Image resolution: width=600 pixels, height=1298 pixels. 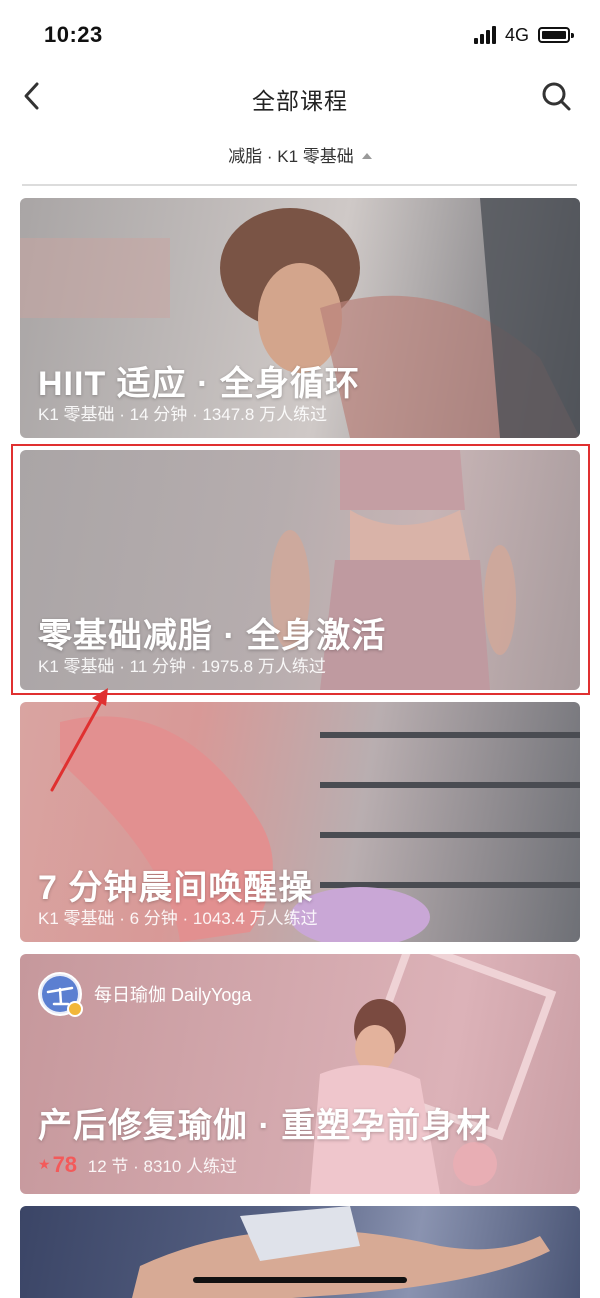 I want to click on battery-icon, so click(x=556, y=35).